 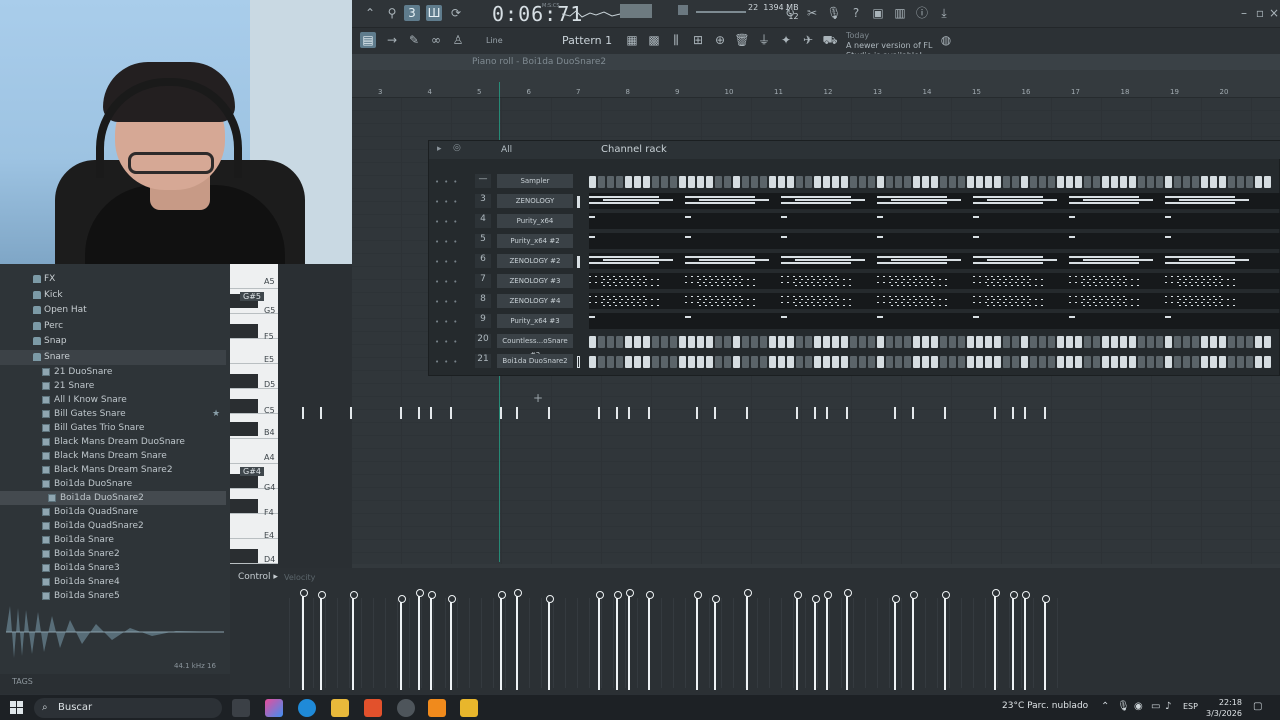 I want to click on browser-file: Boi1da Snare2, so click(x=113, y=554).